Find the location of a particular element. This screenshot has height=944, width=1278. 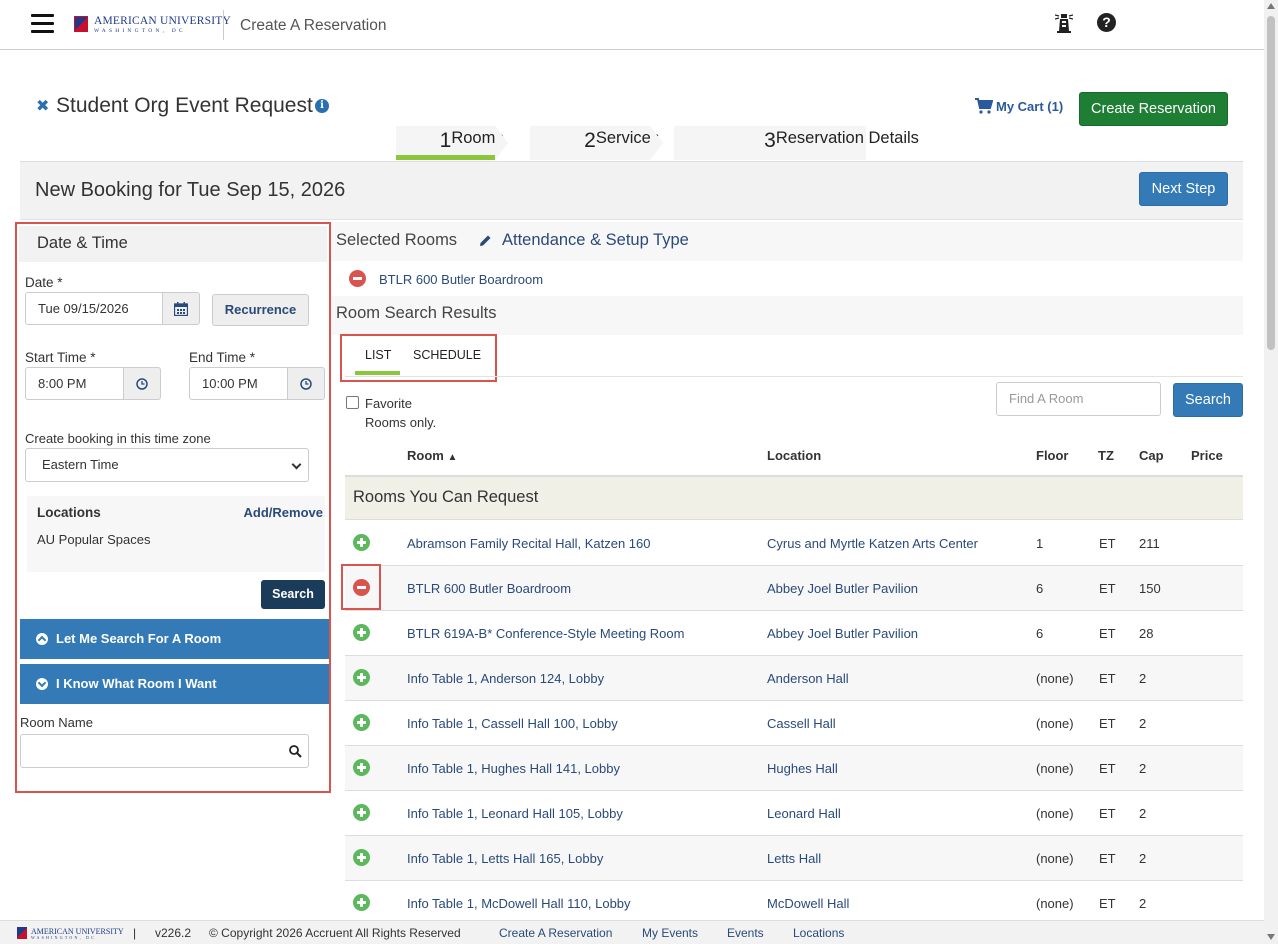

cap-cell: 2 is located at coordinates (1143, 723).